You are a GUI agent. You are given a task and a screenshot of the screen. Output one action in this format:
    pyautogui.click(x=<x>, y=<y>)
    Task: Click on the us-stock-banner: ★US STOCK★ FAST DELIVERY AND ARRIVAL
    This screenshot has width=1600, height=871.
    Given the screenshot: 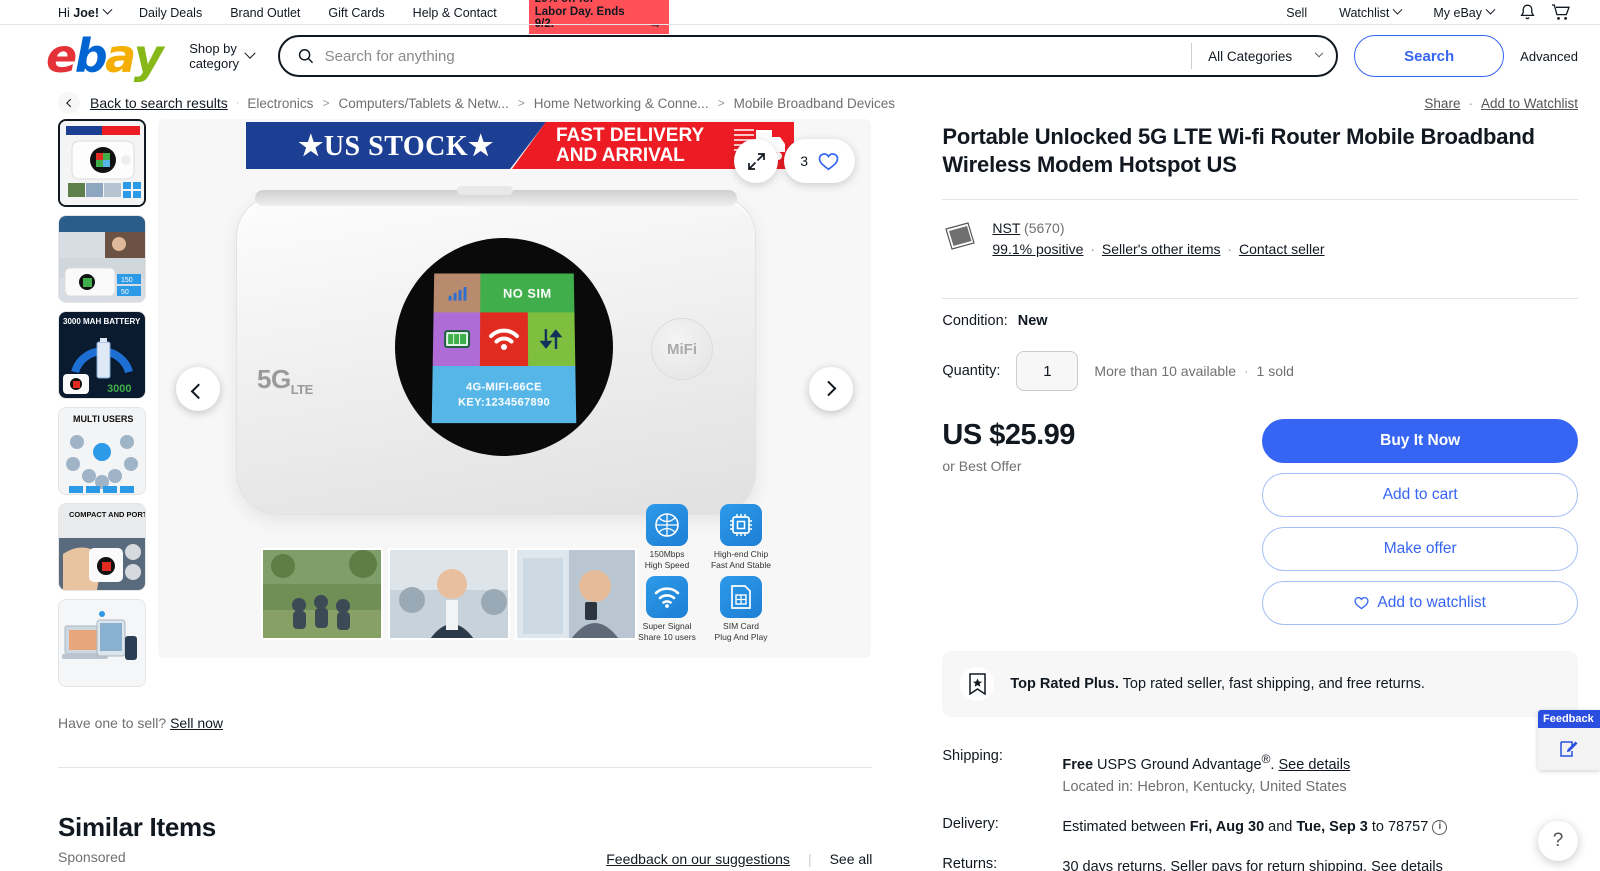 What is the action you would take?
    pyautogui.click(x=520, y=145)
    